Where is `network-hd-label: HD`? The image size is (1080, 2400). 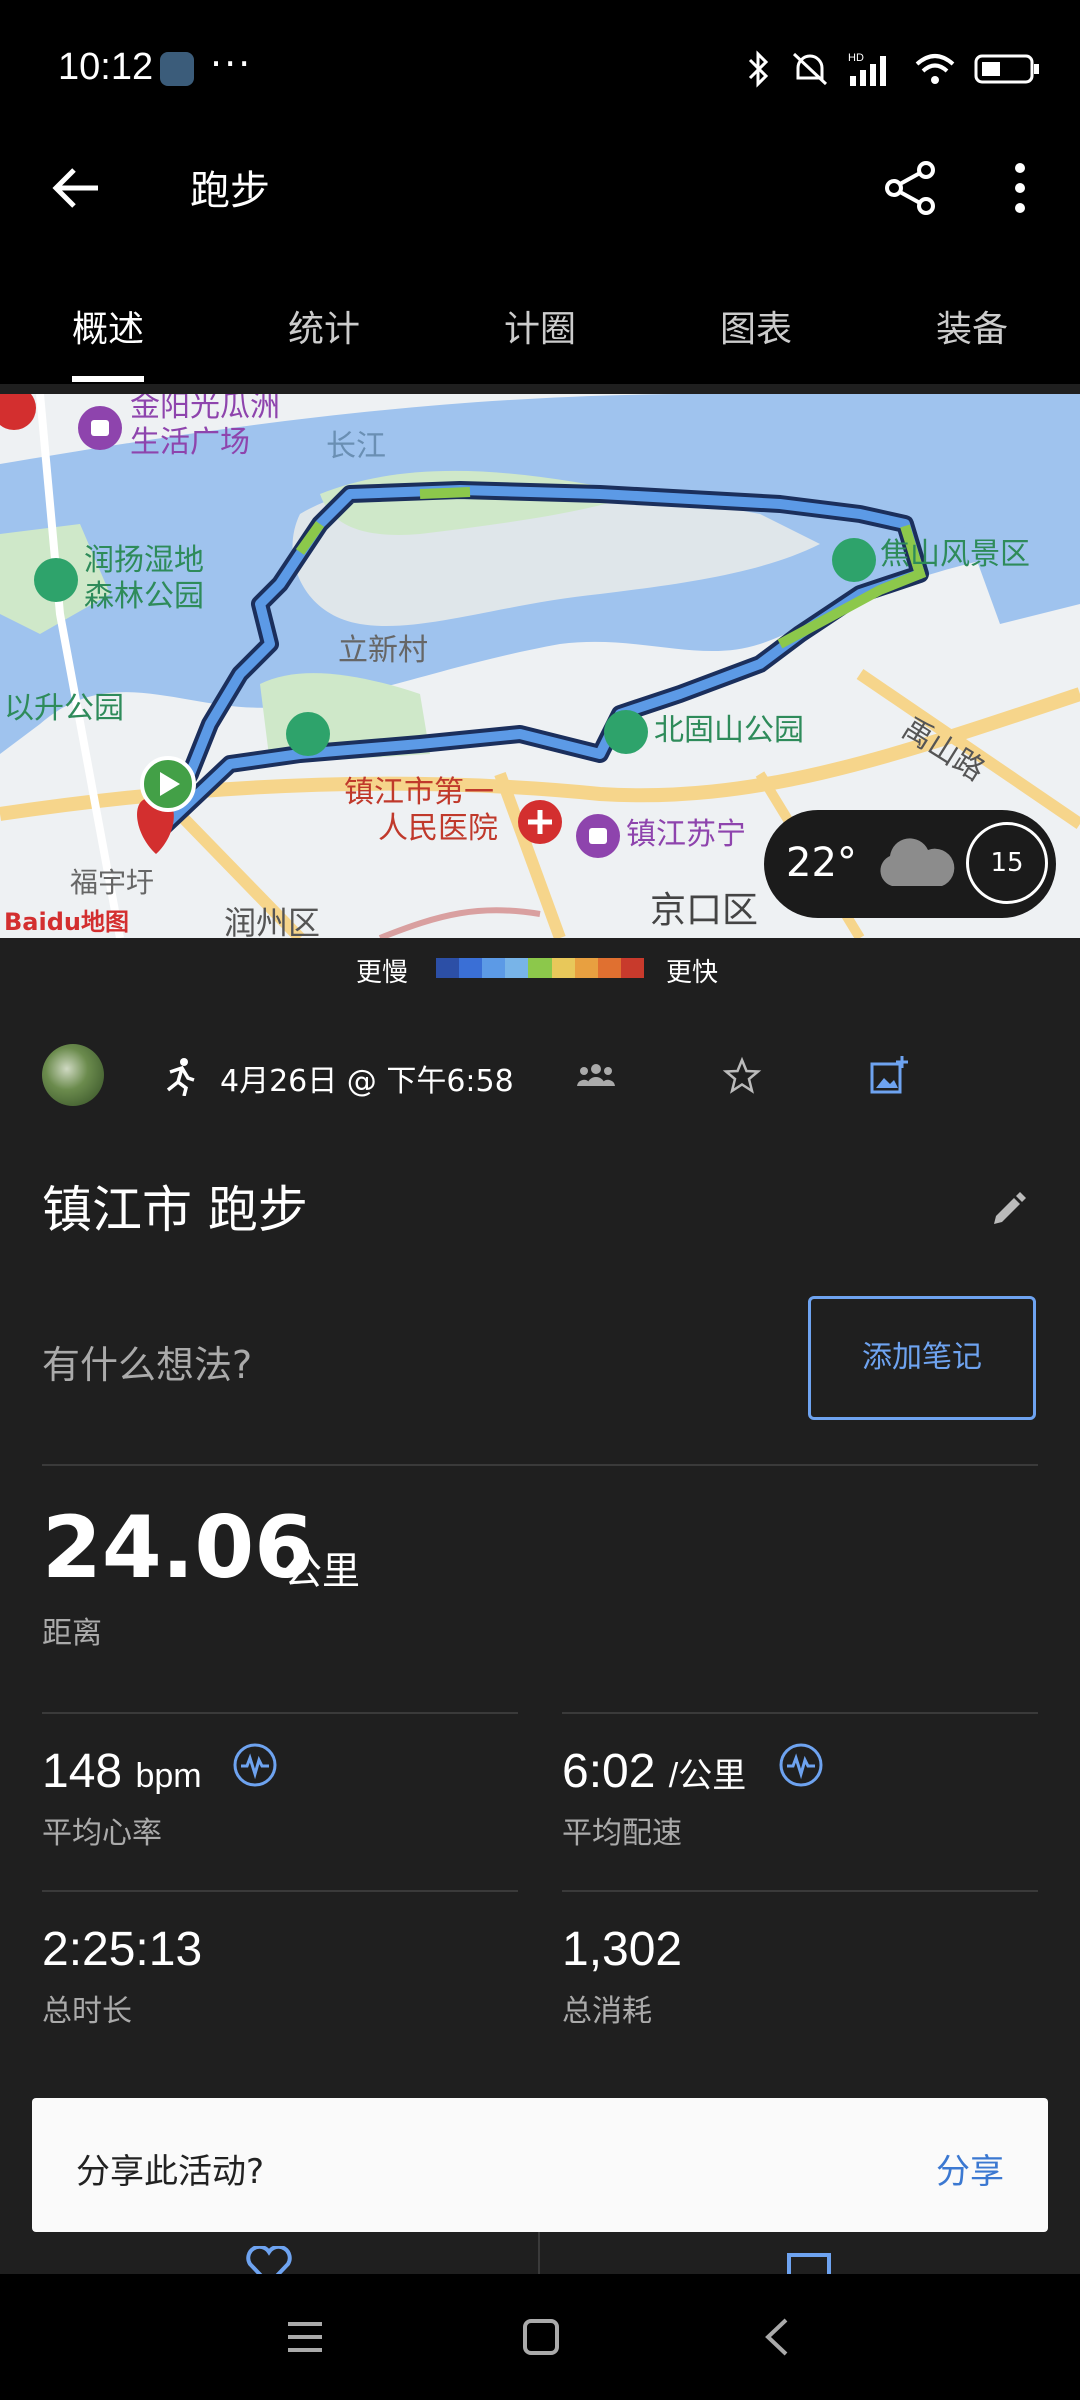
network-hd-label: HD is located at coordinates (856, 58).